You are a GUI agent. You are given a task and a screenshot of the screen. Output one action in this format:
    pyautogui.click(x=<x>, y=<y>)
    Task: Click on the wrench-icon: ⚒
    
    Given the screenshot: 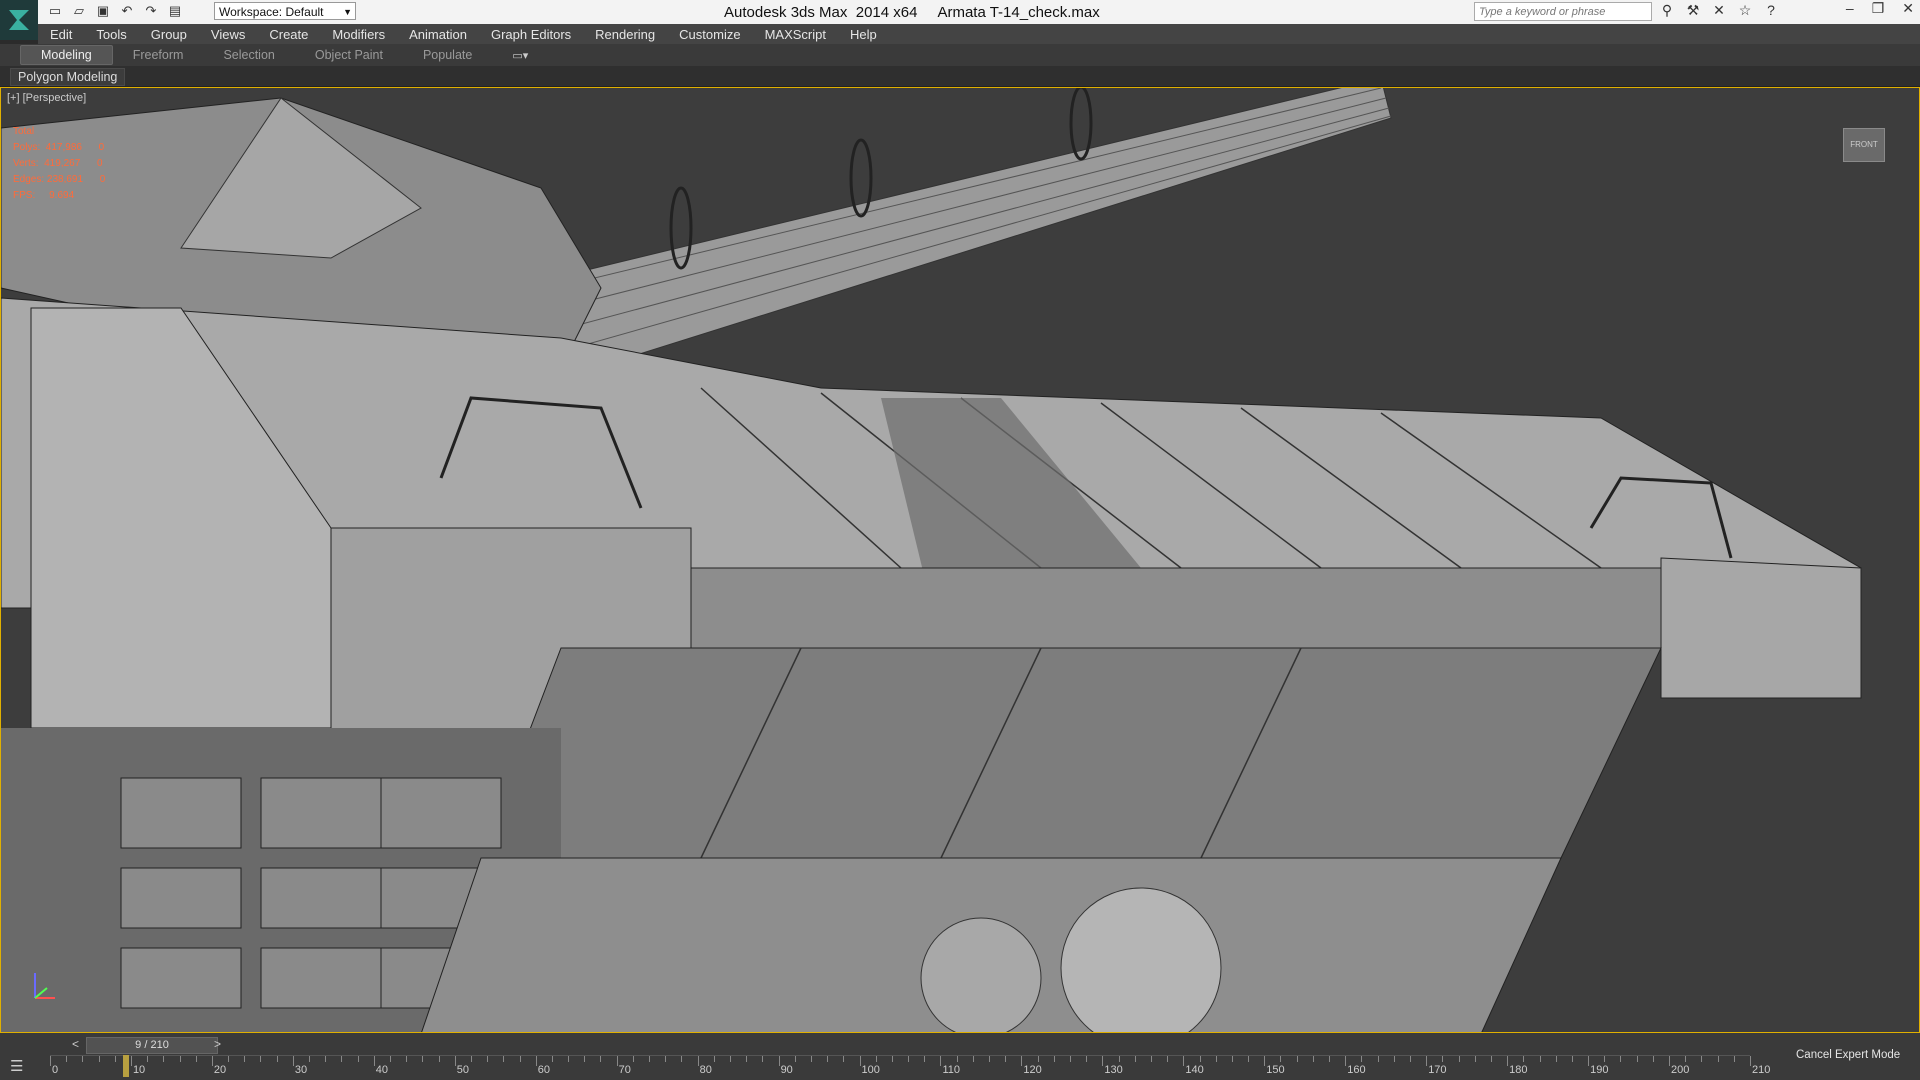 What is the action you would take?
    pyautogui.click(x=1693, y=10)
    